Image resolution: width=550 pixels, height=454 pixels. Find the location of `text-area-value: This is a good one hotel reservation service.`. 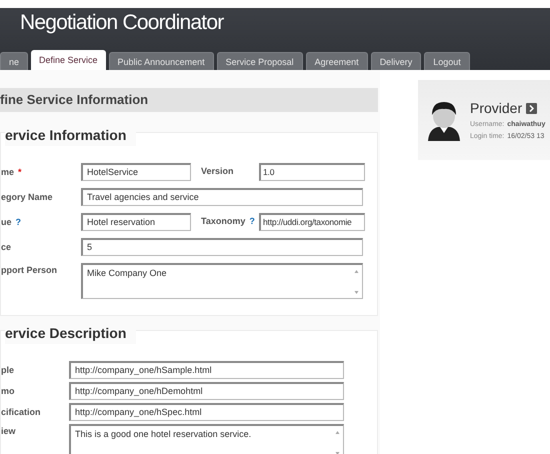

text-area-value: This is a good one hotel reservation service. is located at coordinates (163, 434).